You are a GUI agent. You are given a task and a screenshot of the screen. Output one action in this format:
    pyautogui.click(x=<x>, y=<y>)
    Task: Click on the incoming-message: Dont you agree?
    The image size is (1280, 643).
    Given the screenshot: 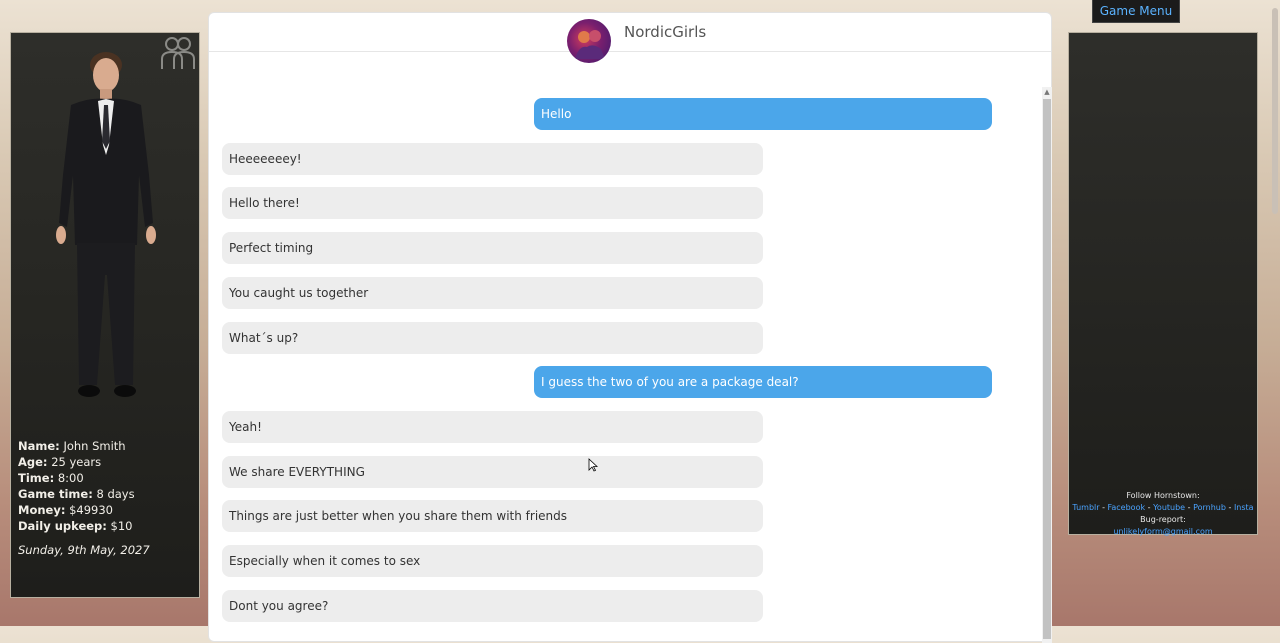 What is the action you would take?
    pyautogui.click(x=492, y=605)
    